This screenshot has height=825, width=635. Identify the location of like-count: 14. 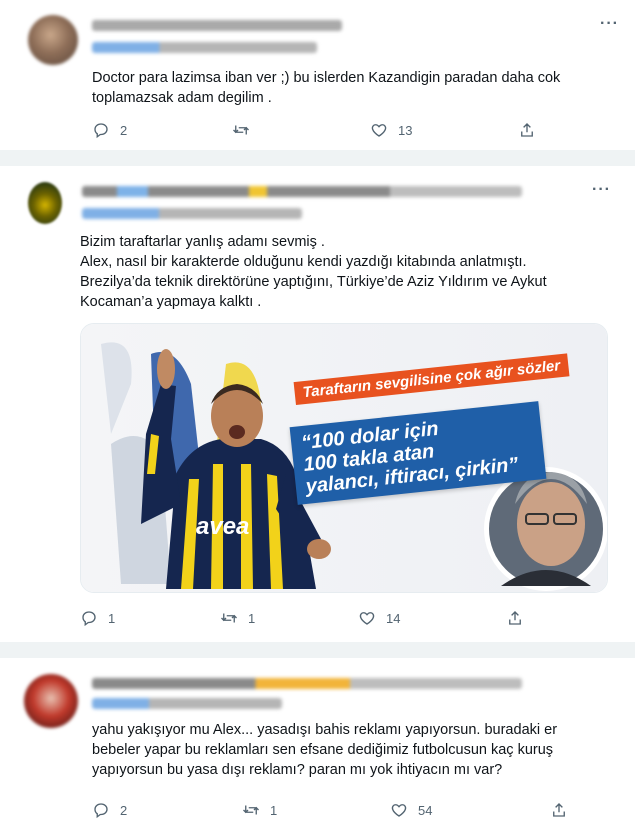
(393, 618).